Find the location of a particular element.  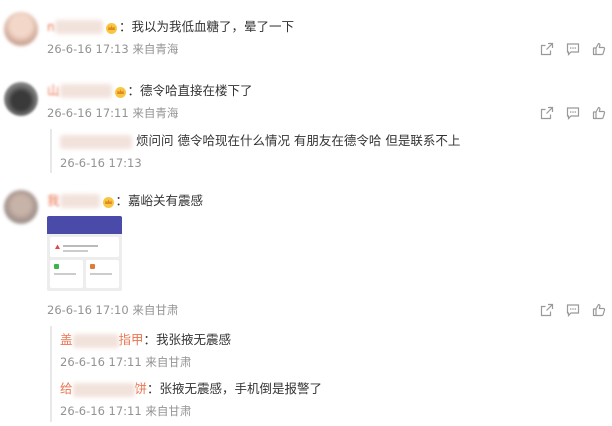

reply-1: 盖 指甲：我张掖无震感 is located at coordinates (145, 340).